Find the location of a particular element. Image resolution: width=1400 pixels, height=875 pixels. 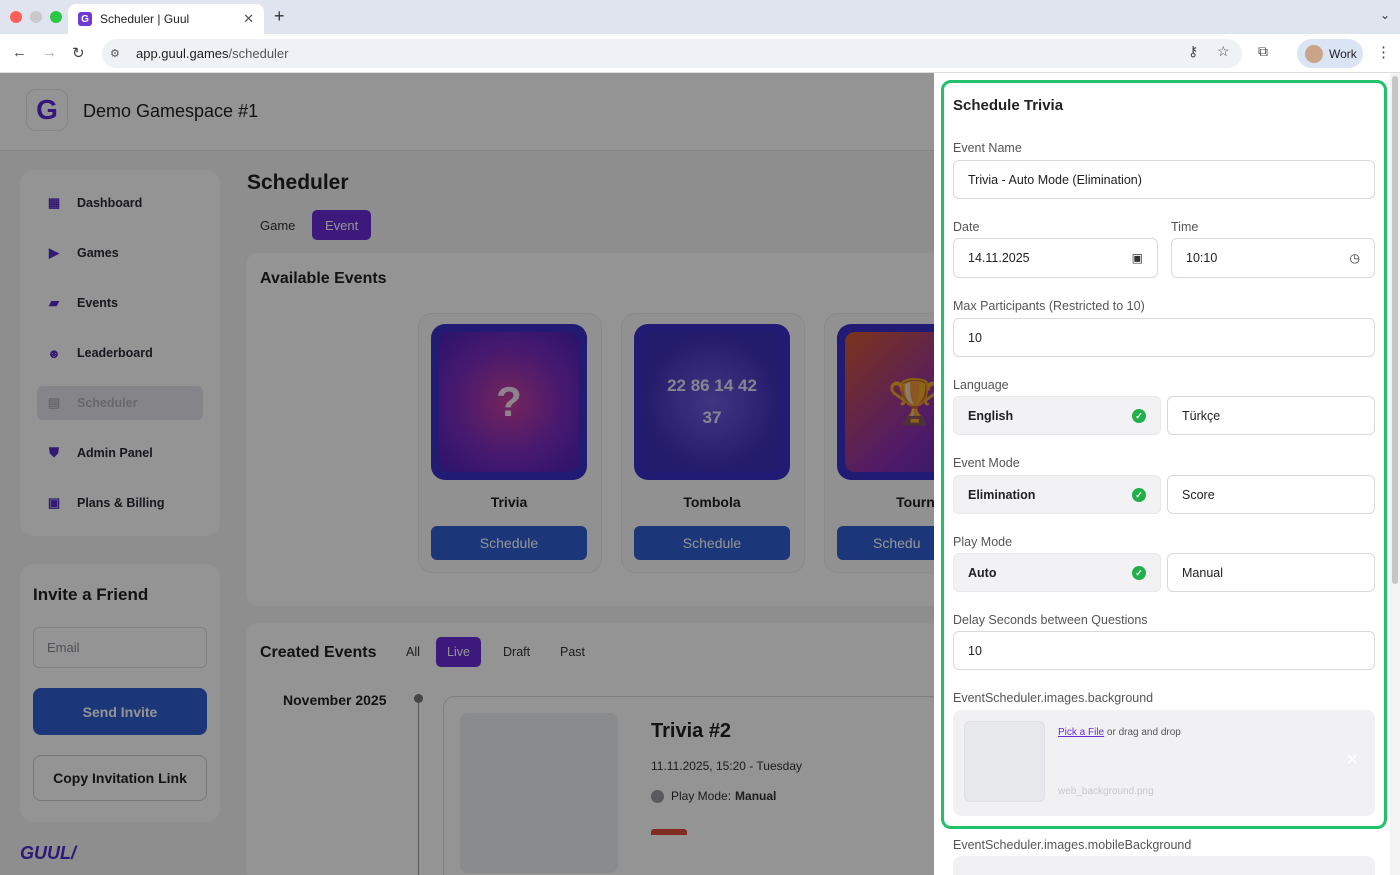

url-path: /scheduler is located at coordinates (258, 53).